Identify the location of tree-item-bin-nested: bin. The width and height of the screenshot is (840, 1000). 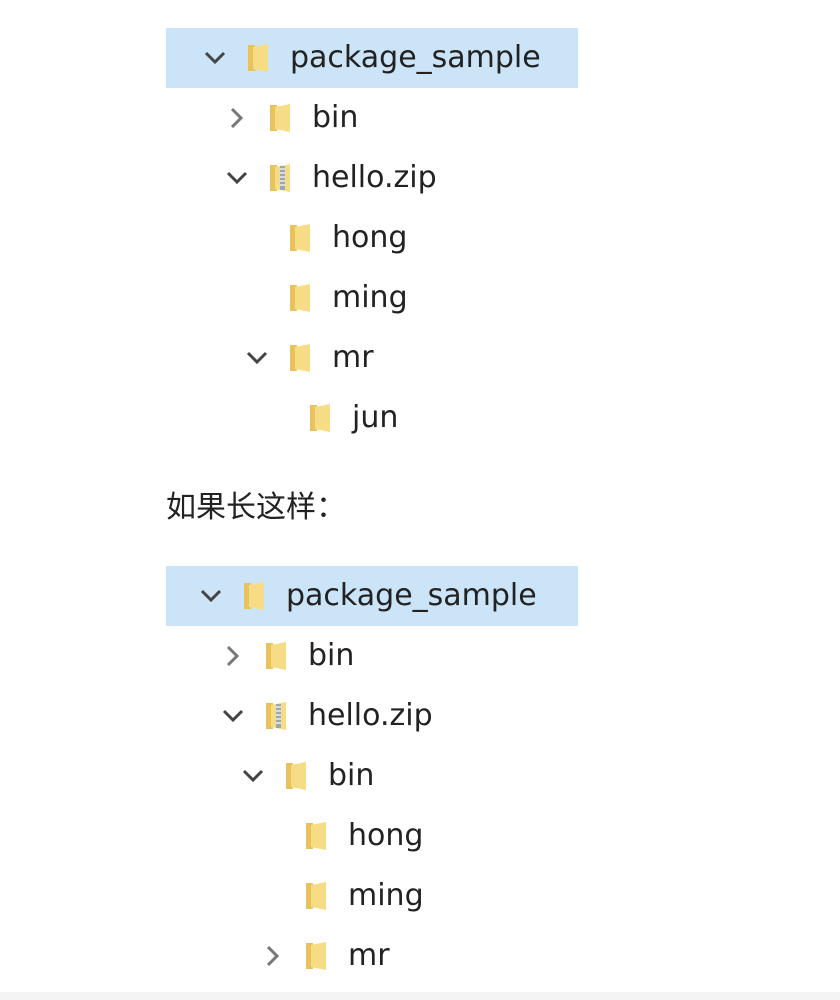
(372, 776).